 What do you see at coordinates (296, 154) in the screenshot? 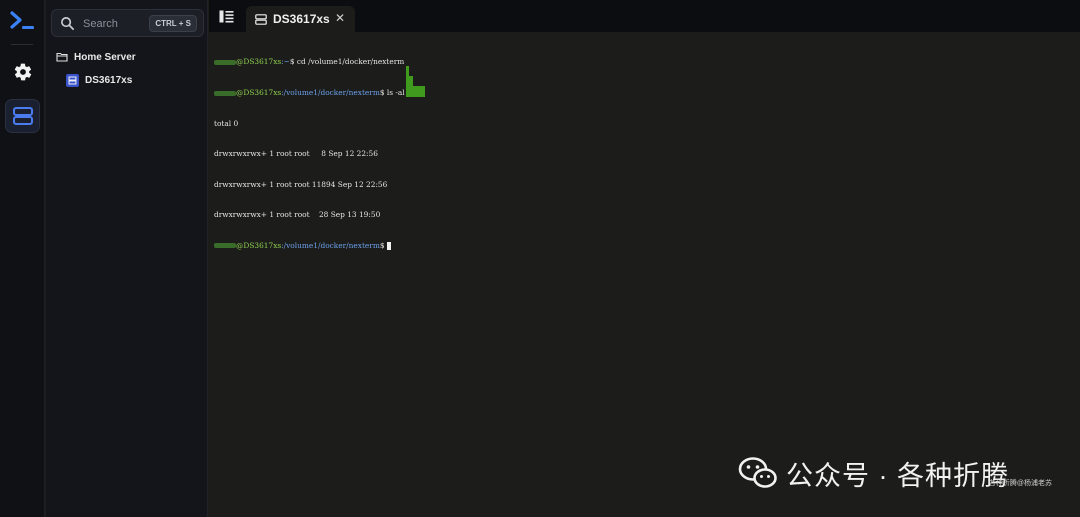
I see `terminal-line: drwxrwxrwx+ 1 root root 8 Sep 12 22:56` at bounding box center [296, 154].